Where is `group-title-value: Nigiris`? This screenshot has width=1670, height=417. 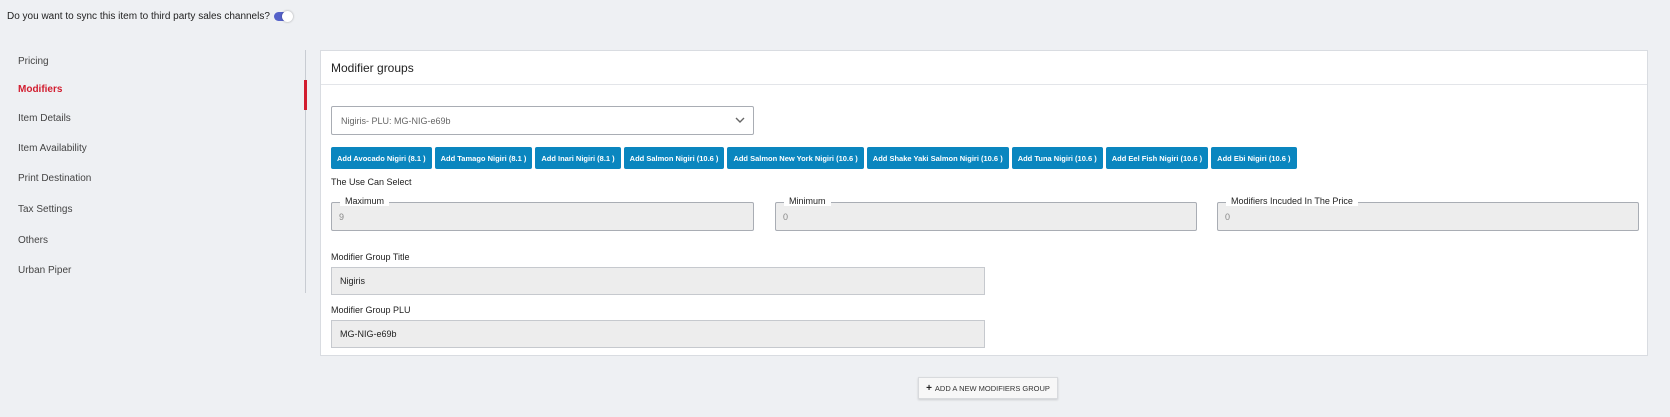
group-title-value: Nigiris is located at coordinates (353, 281).